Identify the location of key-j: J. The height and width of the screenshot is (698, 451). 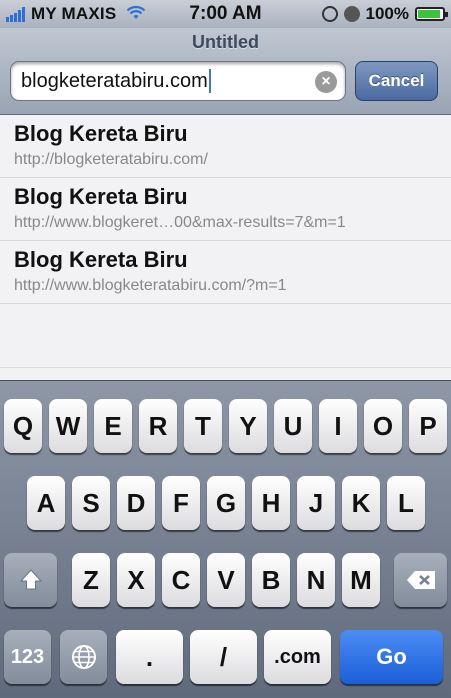
(316, 503).